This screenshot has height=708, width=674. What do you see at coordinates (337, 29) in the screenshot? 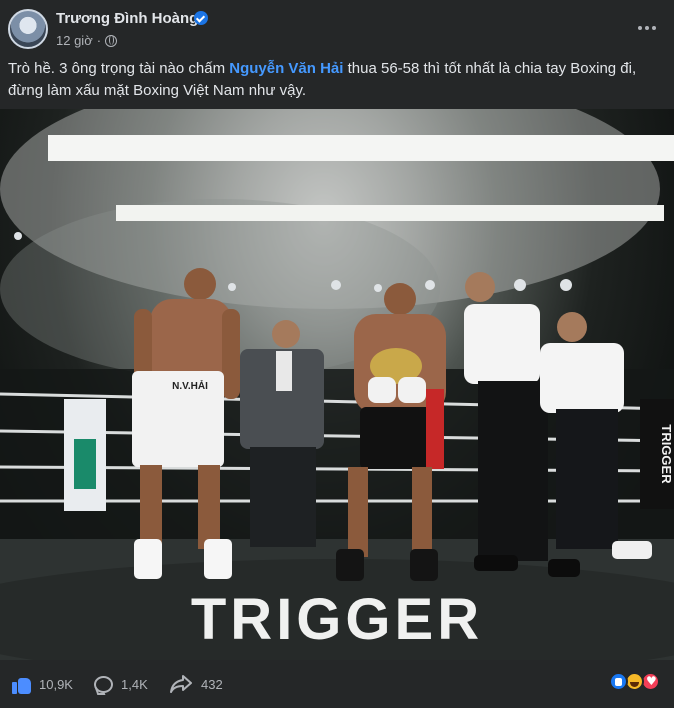
I see `post-header: Trương Đình Hoàng 12 giờ ·` at bounding box center [337, 29].